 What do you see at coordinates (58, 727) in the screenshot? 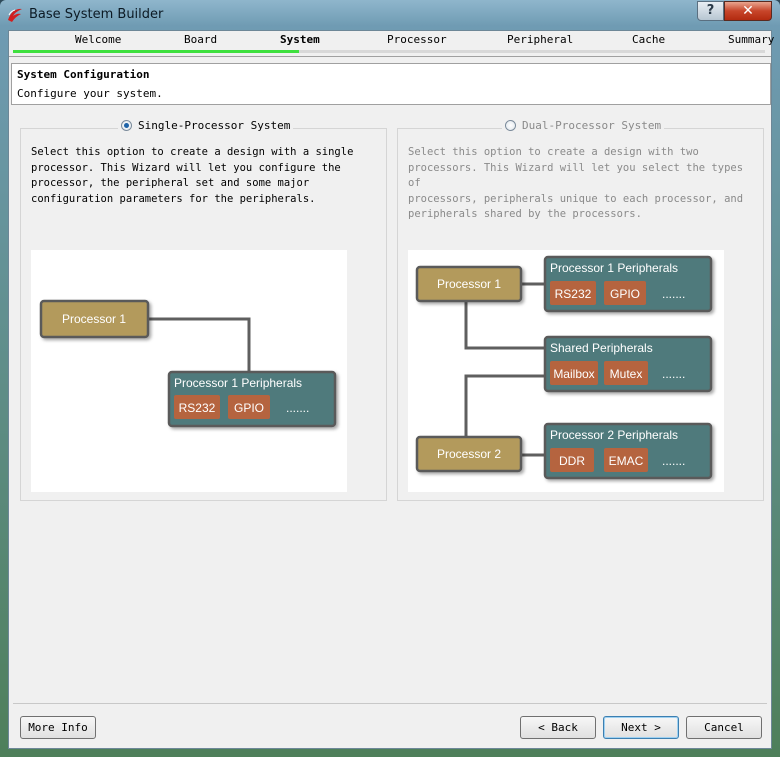
I see `more-info-button: More Info` at bounding box center [58, 727].